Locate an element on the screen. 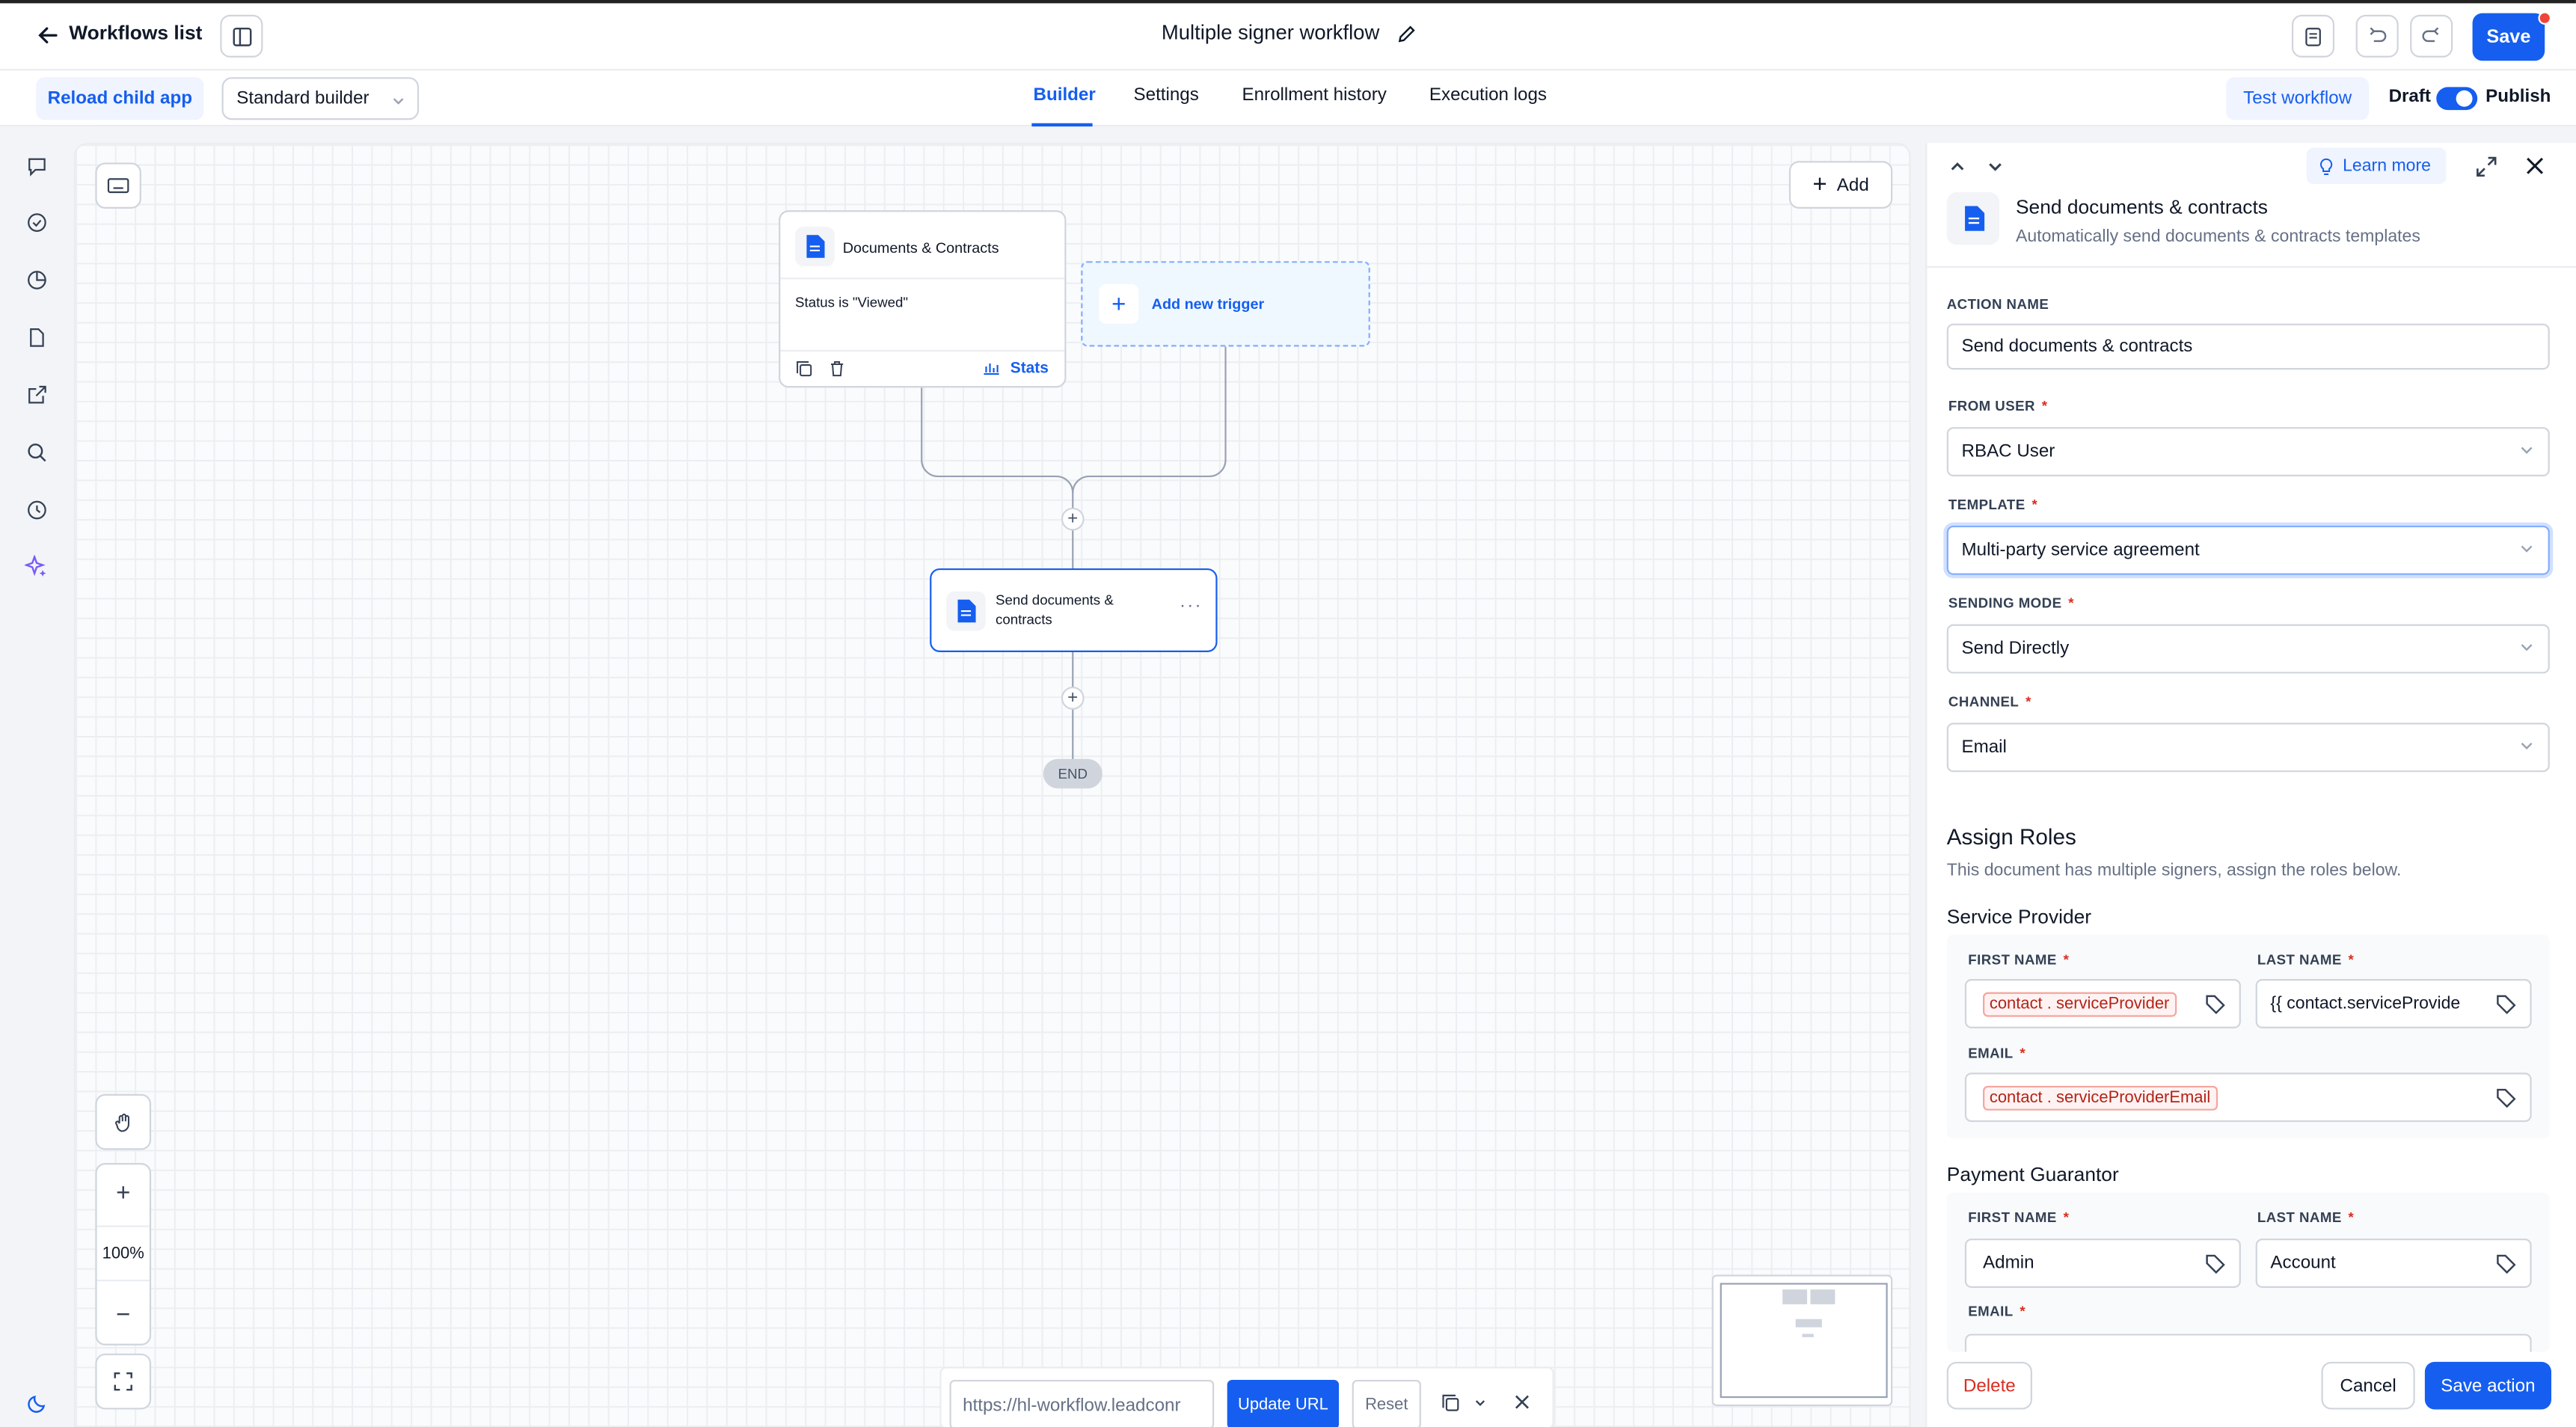 The height and width of the screenshot is (1427, 2576). back-to-workflows-link: Workflows list is located at coordinates (135, 33).